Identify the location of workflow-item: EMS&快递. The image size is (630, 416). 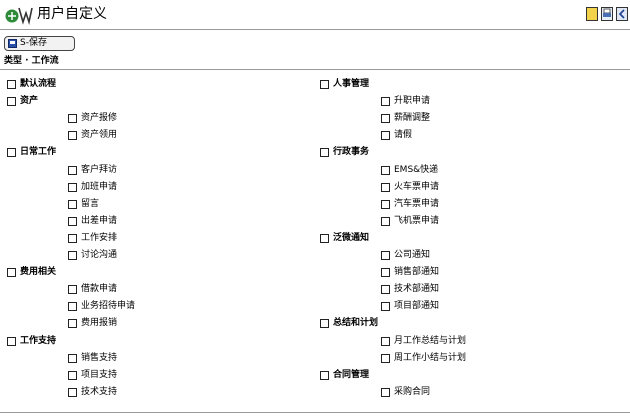
(409, 170).